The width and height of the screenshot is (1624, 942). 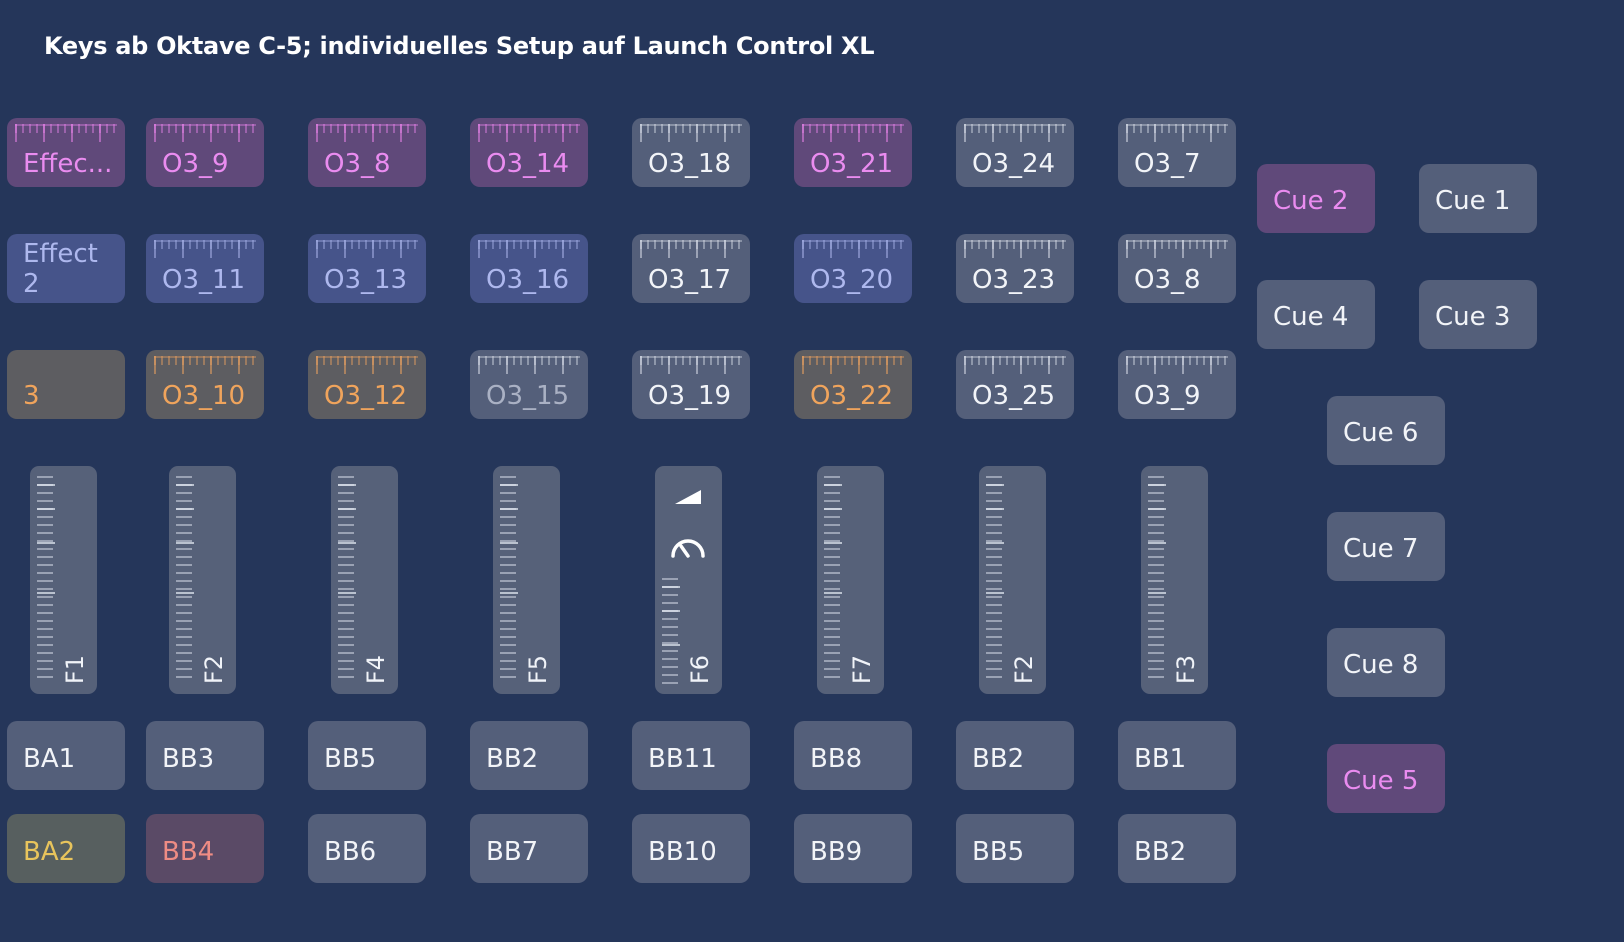 What do you see at coordinates (688, 580) in the screenshot?
I see `fader-5: F6` at bounding box center [688, 580].